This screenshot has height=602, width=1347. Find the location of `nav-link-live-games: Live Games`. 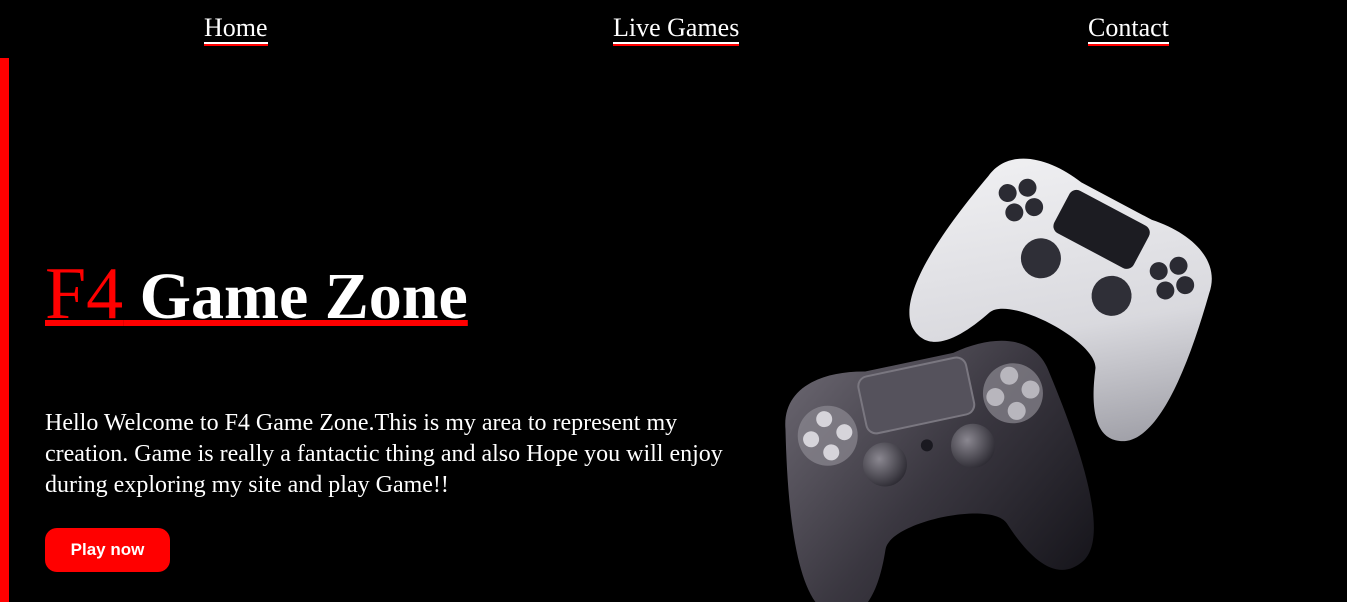

nav-link-live-games: Live Games is located at coordinates (676, 28).